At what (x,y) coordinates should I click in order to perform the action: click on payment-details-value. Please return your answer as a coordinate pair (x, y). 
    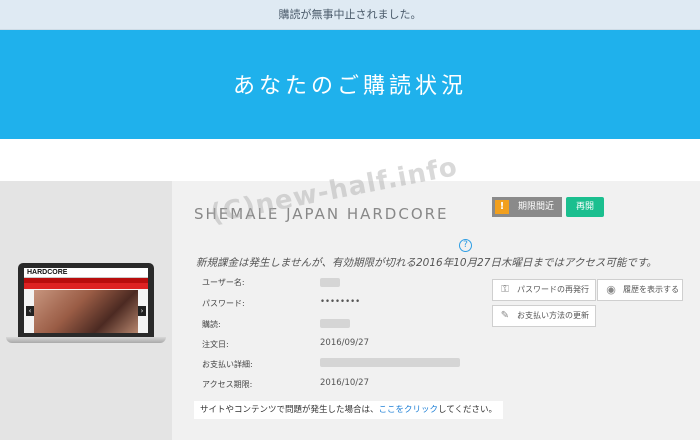
    Looking at the image, I should click on (390, 362).